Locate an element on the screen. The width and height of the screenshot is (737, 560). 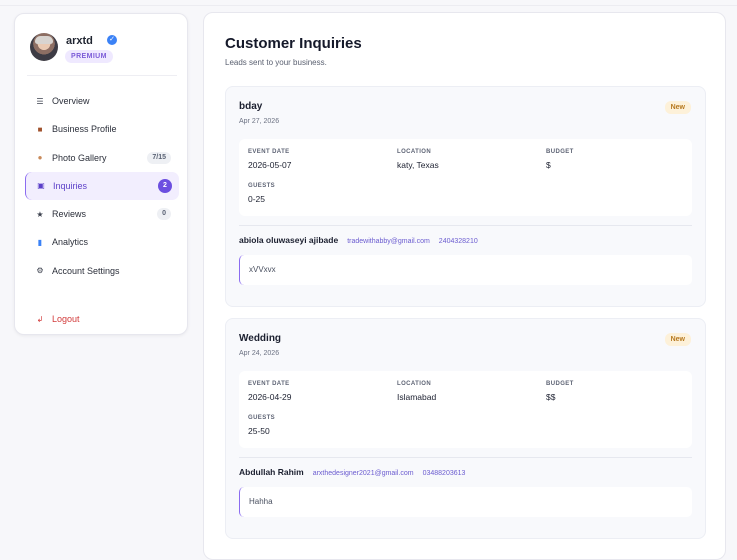
guests-value: 0-25 is located at coordinates (257, 199).